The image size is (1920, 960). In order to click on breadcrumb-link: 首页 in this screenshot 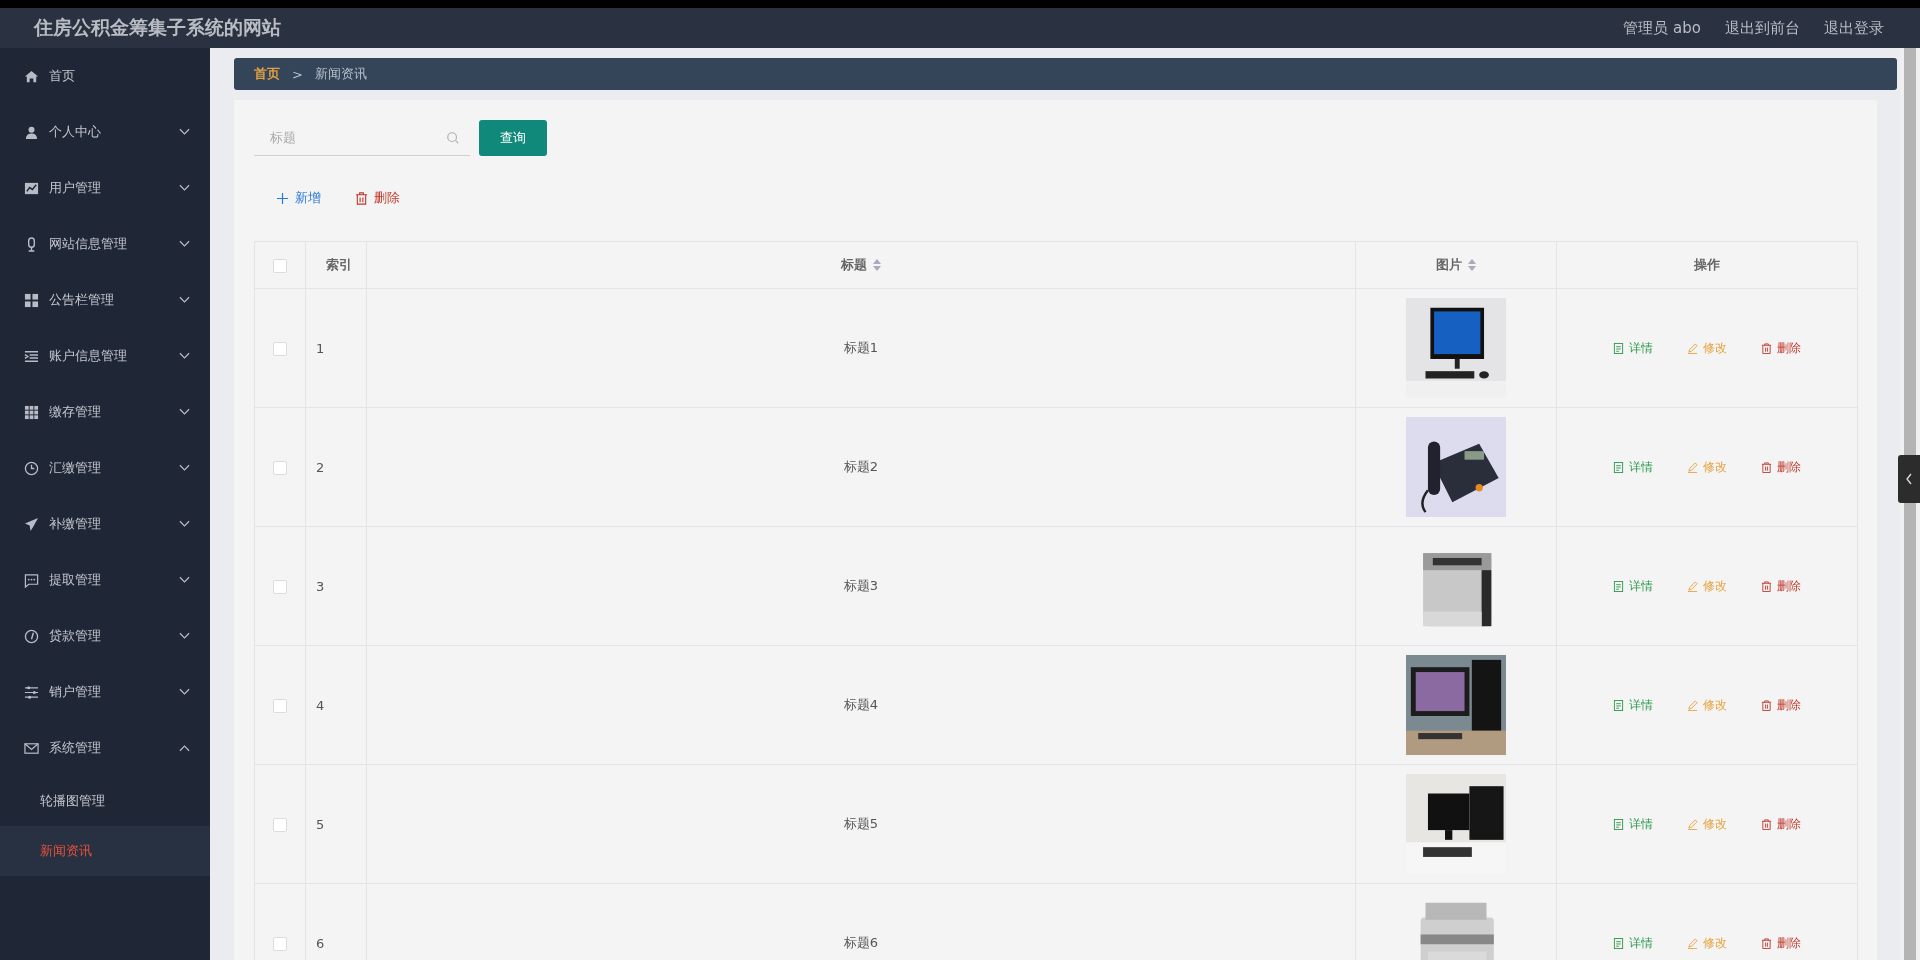, I will do `click(267, 74)`.